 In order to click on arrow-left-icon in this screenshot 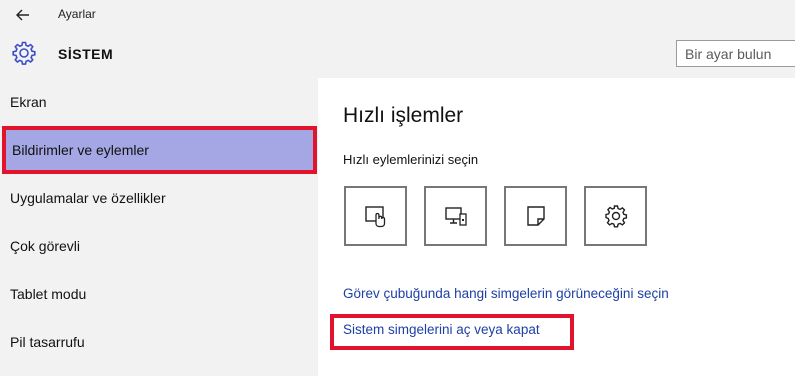, I will do `click(22, 15)`.